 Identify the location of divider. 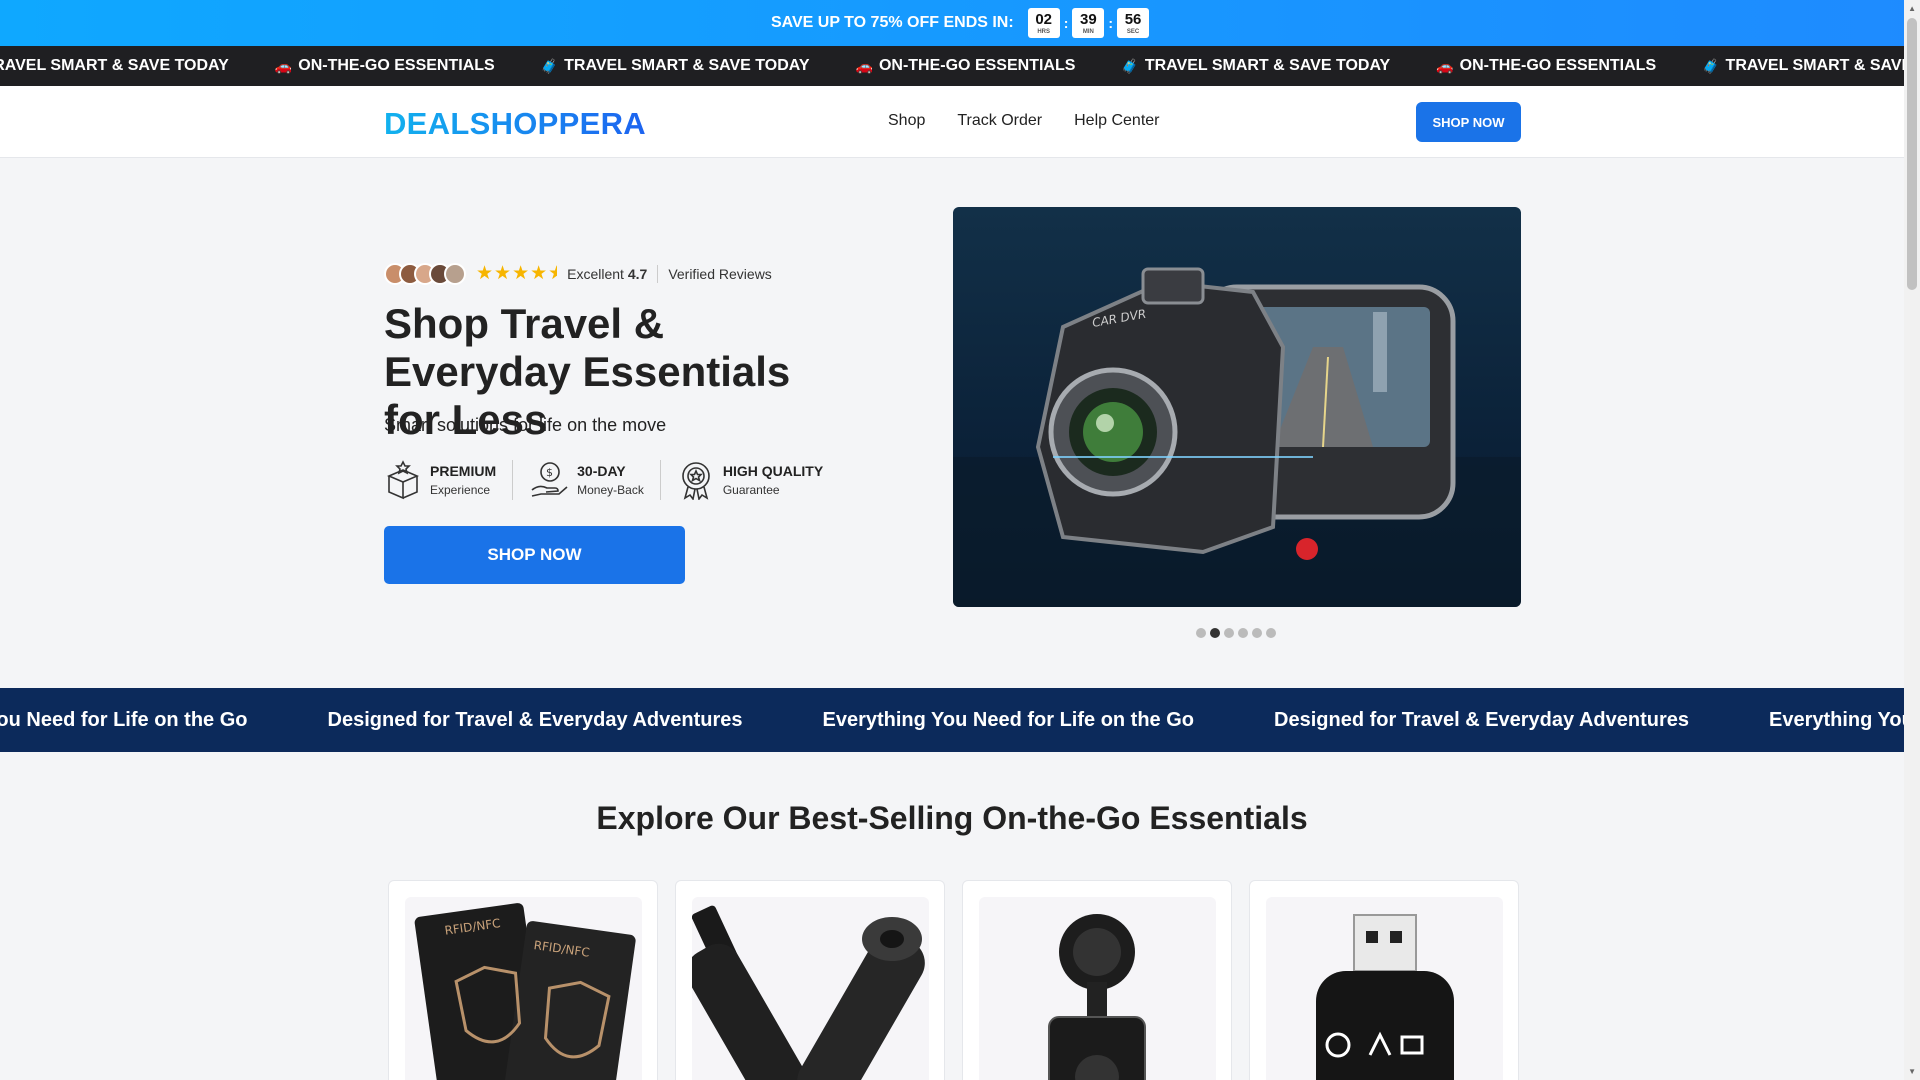
(658, 273).